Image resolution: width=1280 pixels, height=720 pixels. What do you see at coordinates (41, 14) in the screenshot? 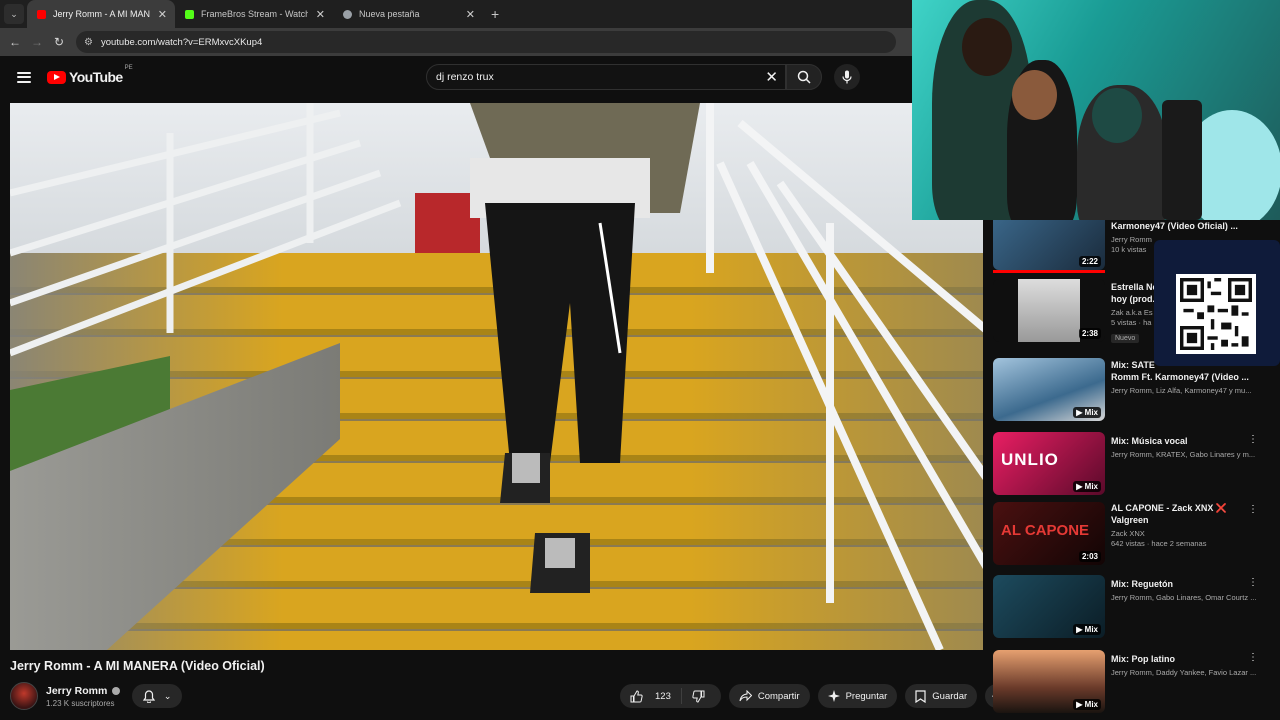
I see `youtube-favicon-icon` at bounding box center [41, 14].